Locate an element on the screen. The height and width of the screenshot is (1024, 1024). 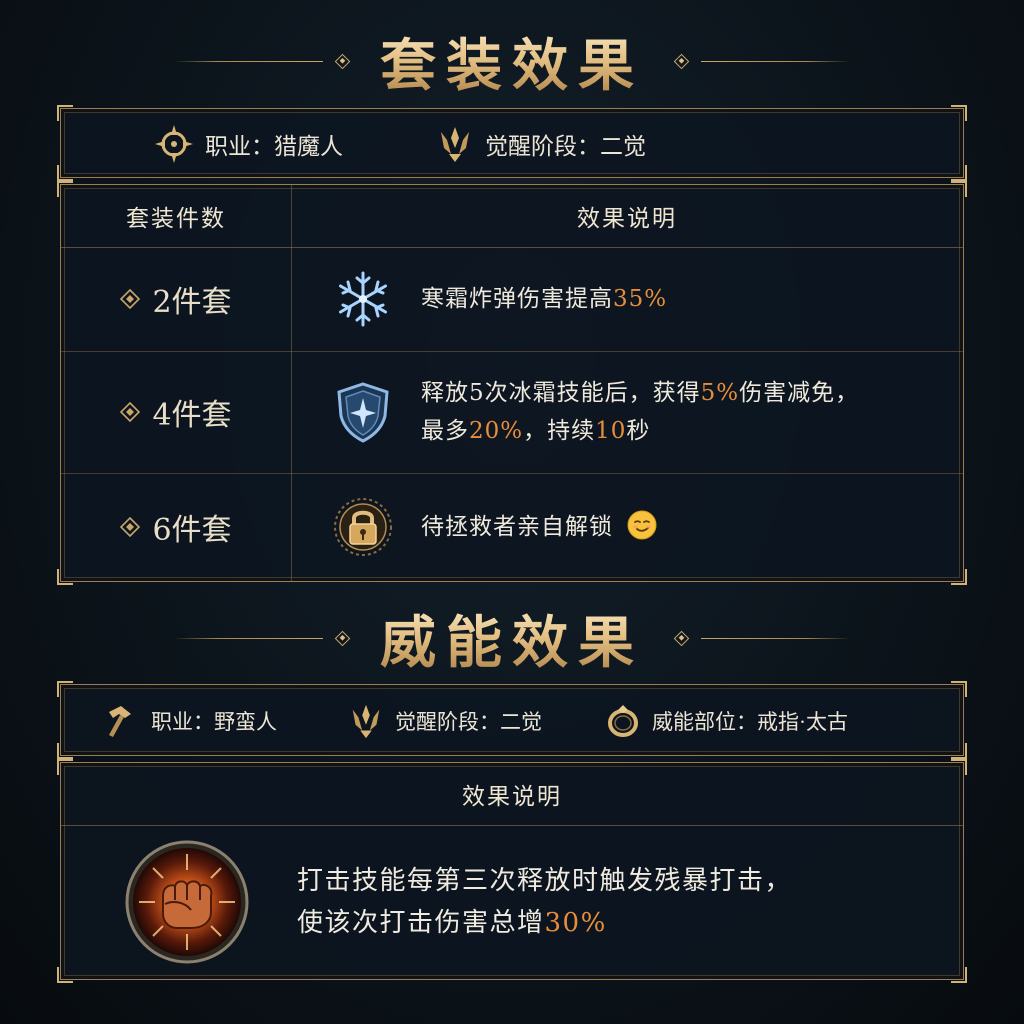
war-hammer-icon is located at coordinates (120, 721).